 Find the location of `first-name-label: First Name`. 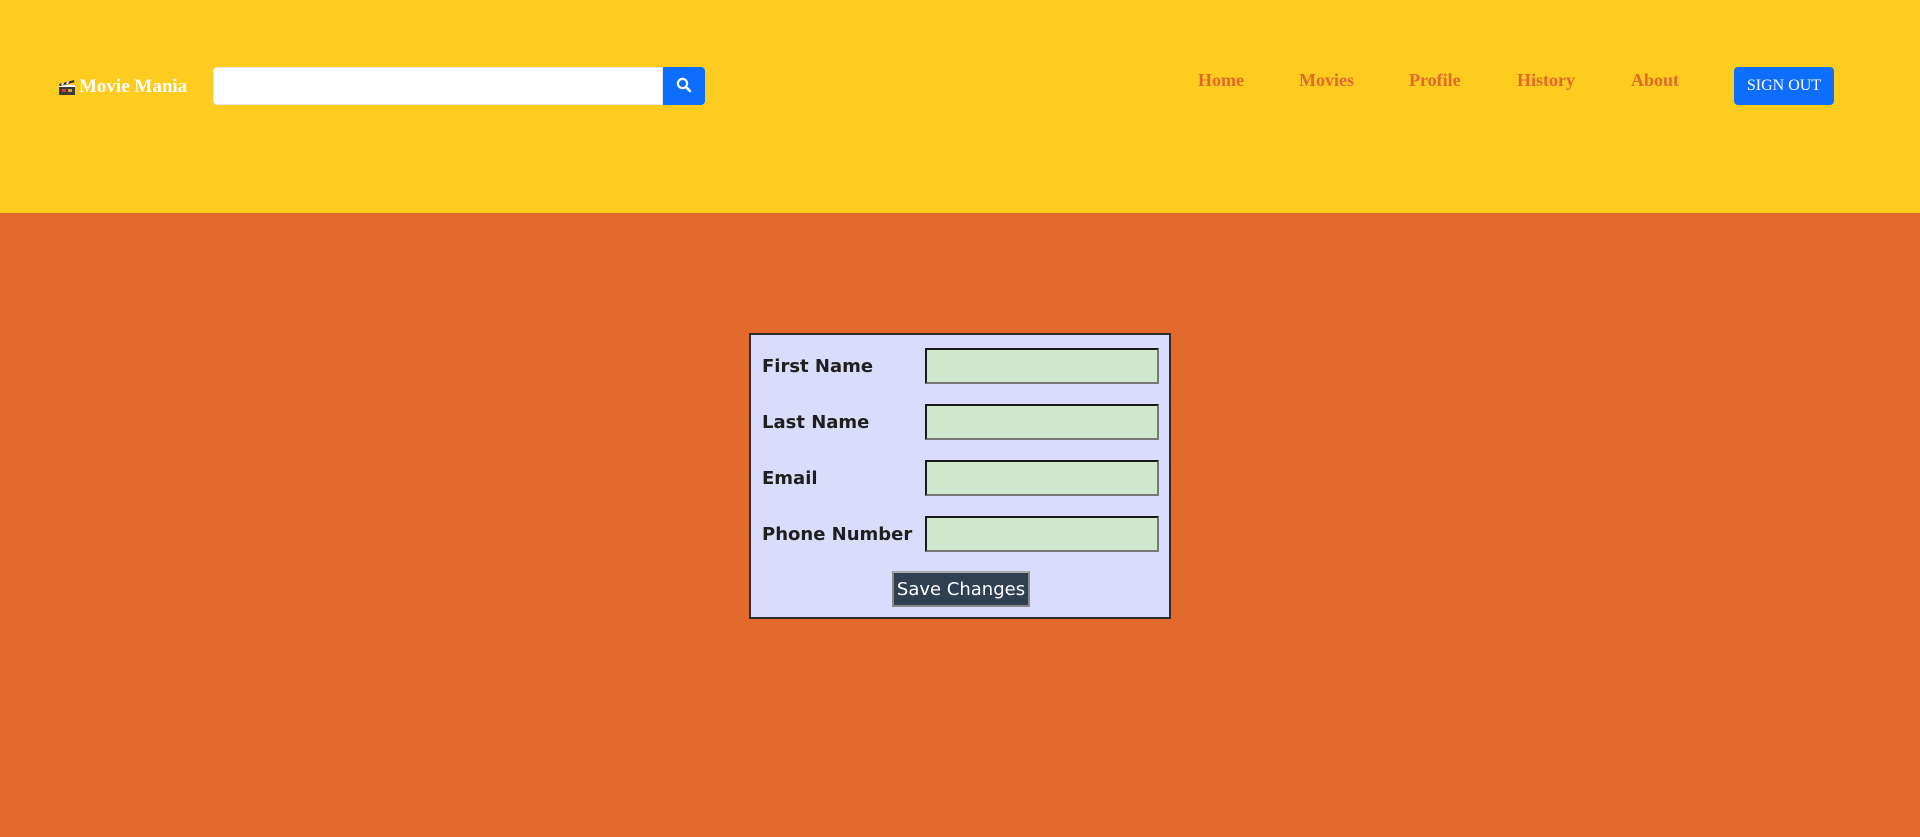

first-name-label: First Name is located at coordinates (818, 366).